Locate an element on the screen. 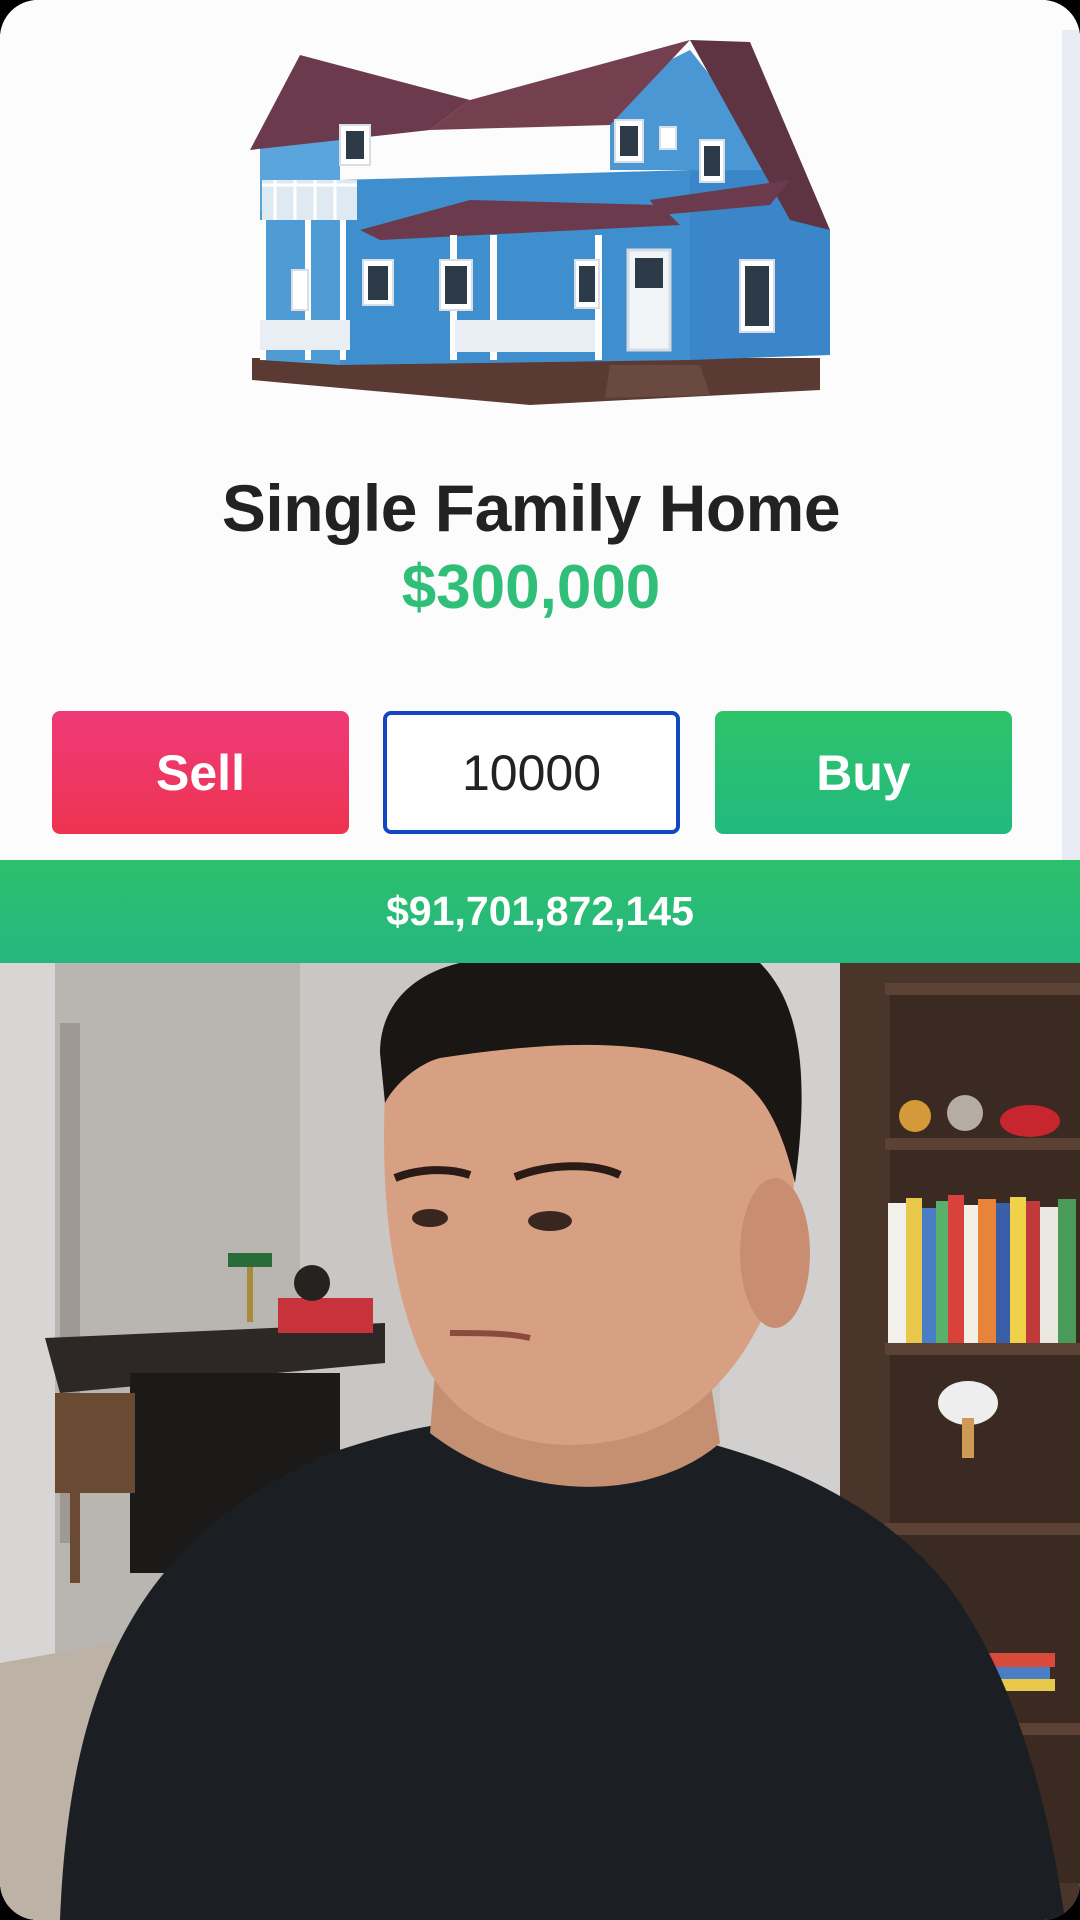  scrollbar is located at coordinates (1071, 445).